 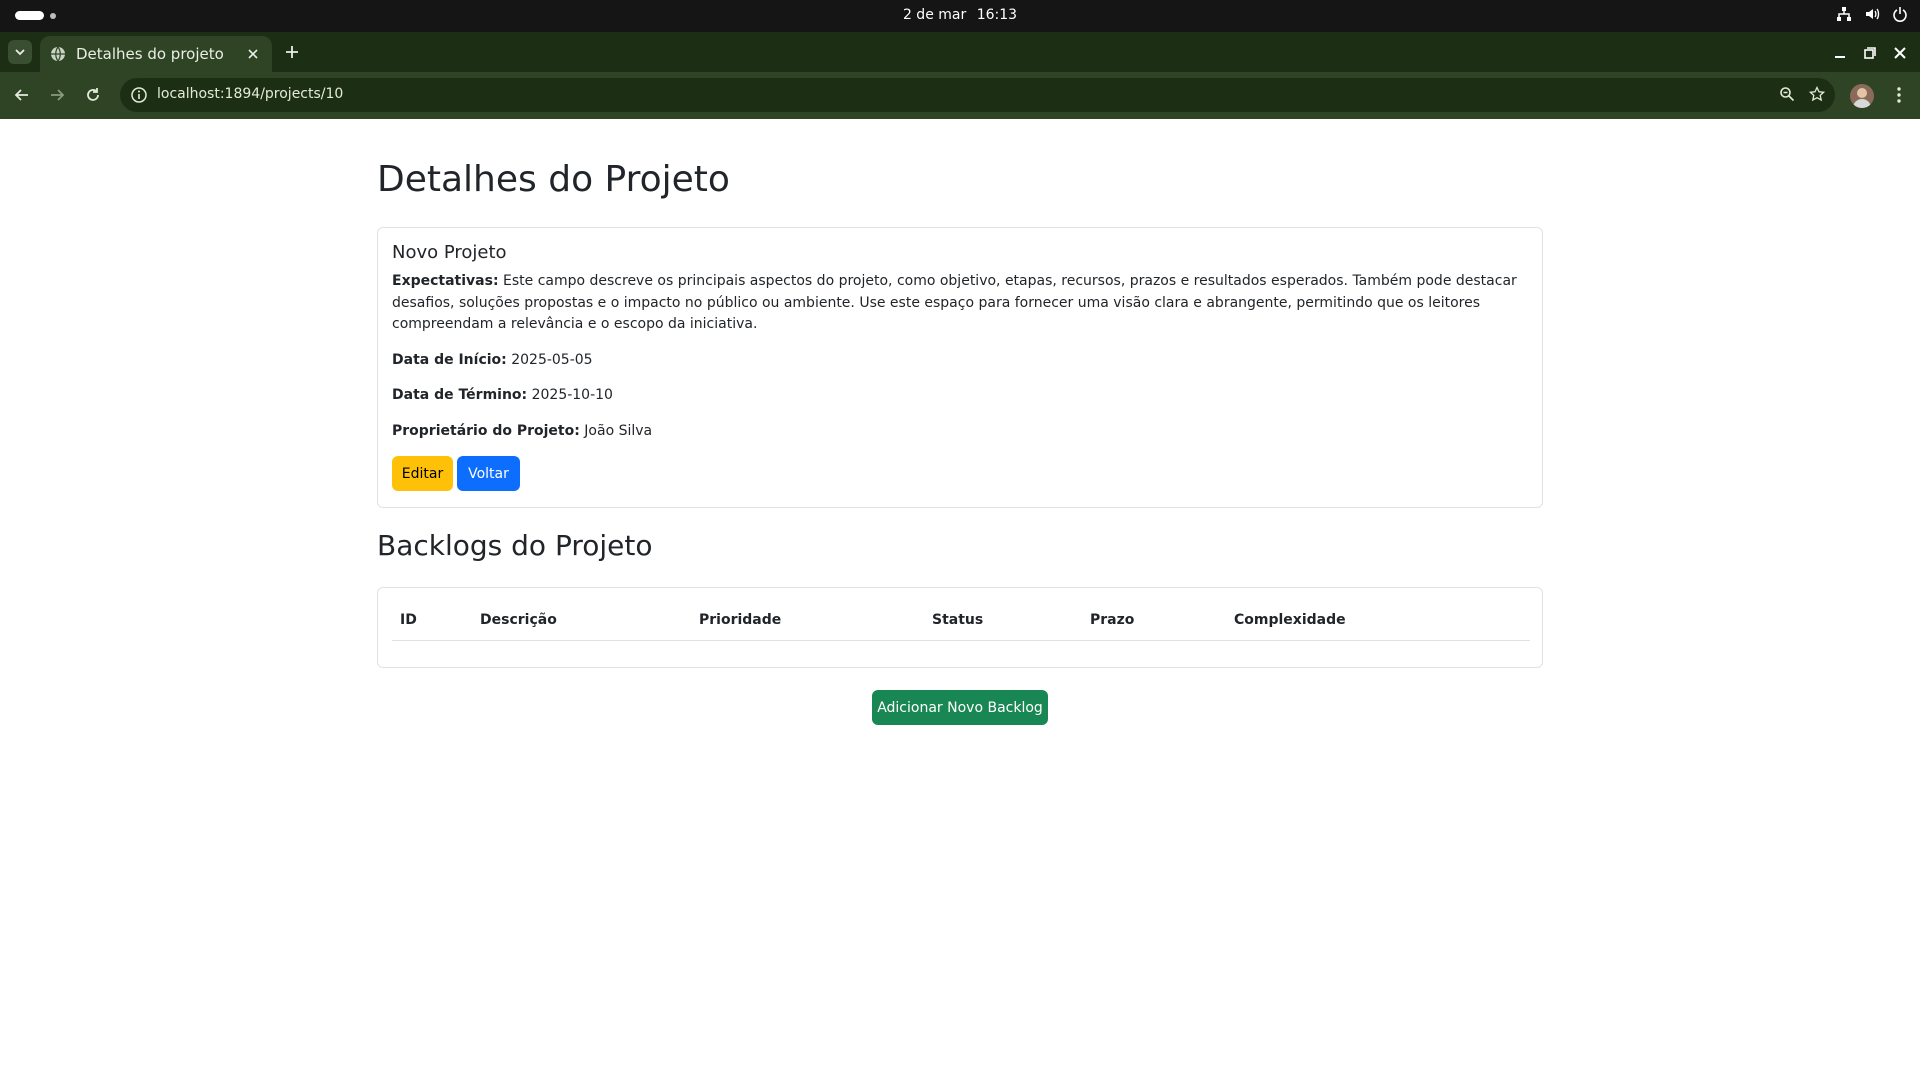 I want to click on reload-icon, so click(x=93, y=94).